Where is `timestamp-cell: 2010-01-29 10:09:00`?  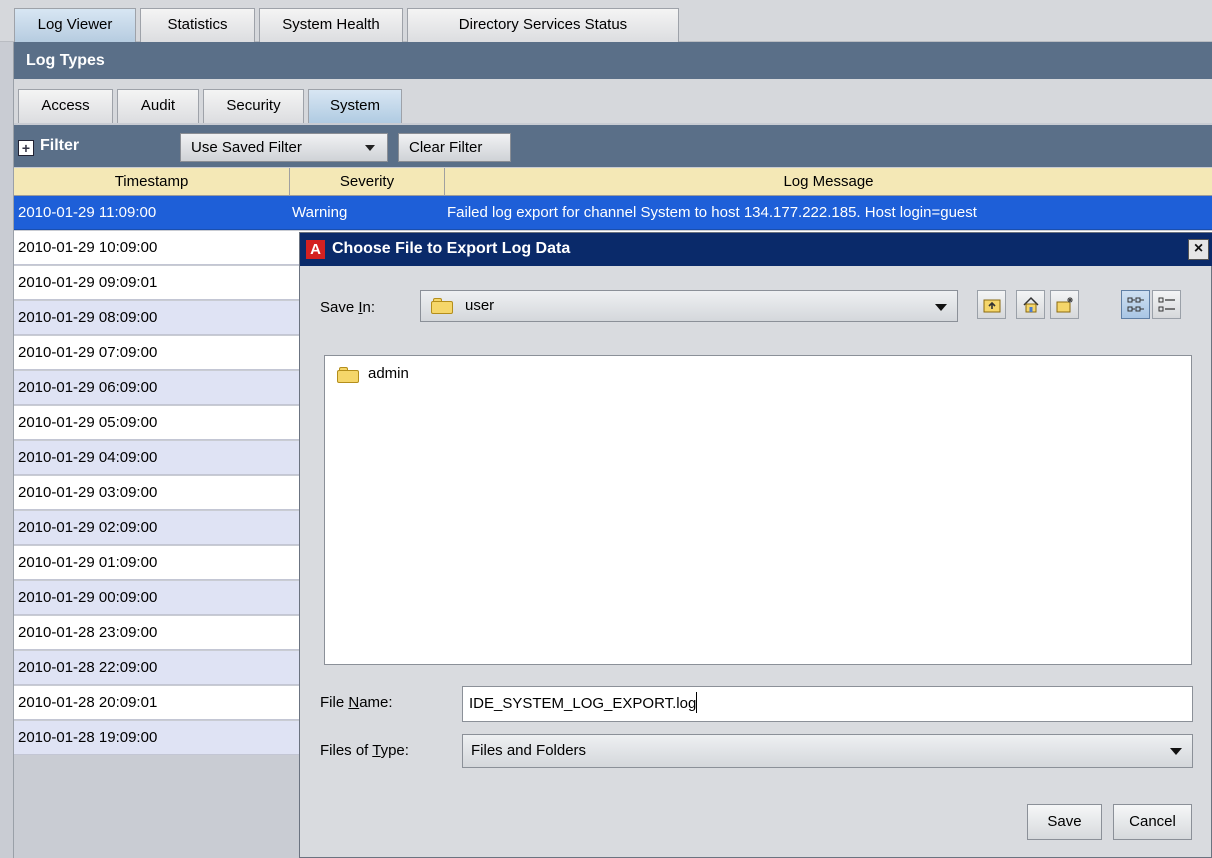 timestamp-cell: 2010-01-29 10:09:00 is located at coordinates (88, 247).